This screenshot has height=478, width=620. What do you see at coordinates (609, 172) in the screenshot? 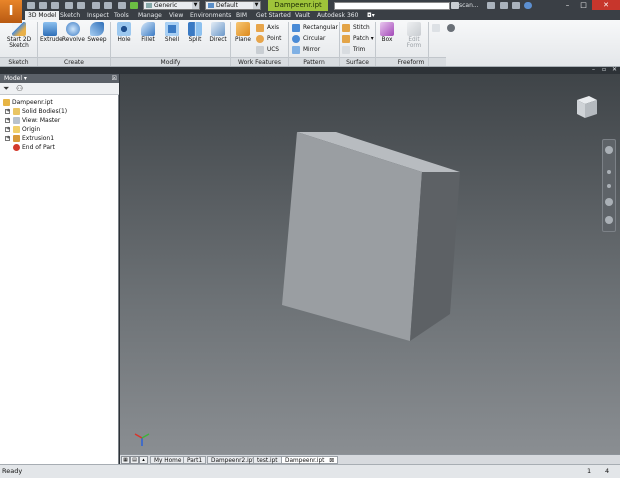
I see `pan-icon` at bounding box center [609, 172].